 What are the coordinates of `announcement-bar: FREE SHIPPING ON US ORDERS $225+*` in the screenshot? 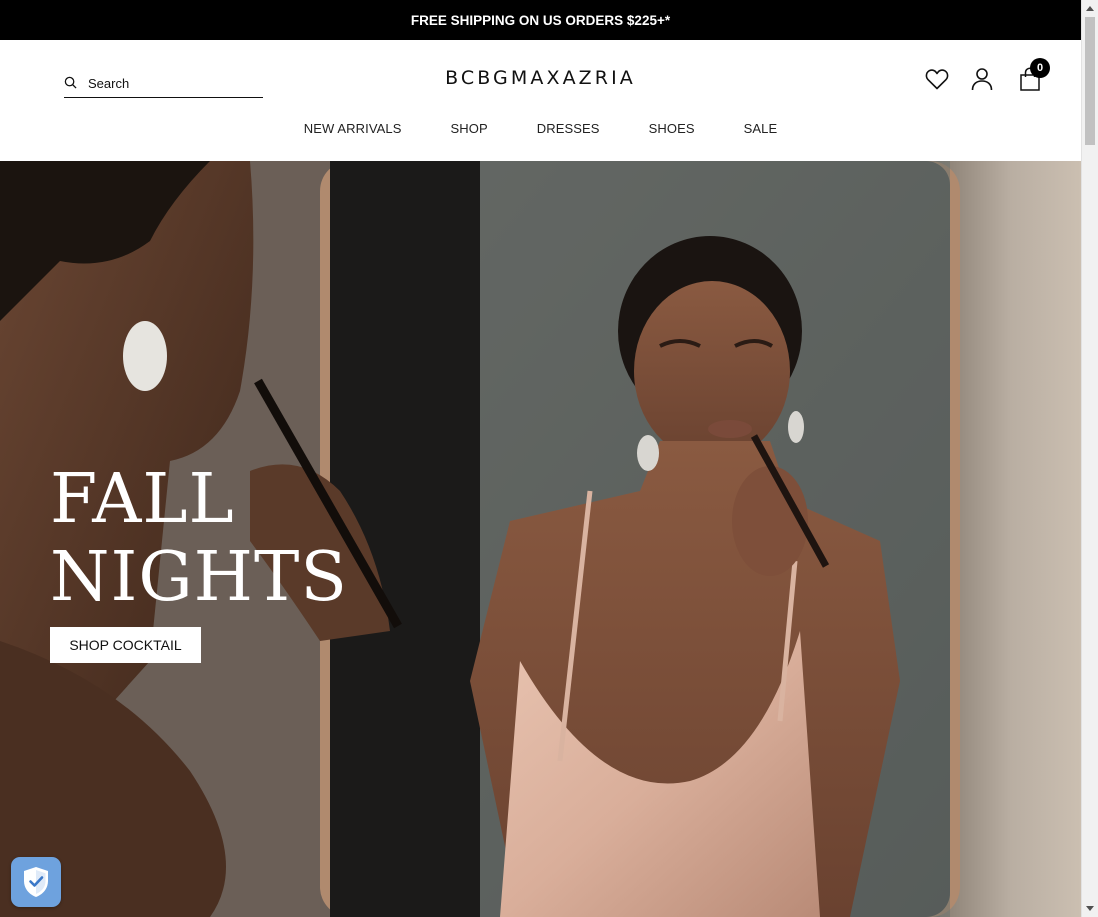 It's located at (540, 20).